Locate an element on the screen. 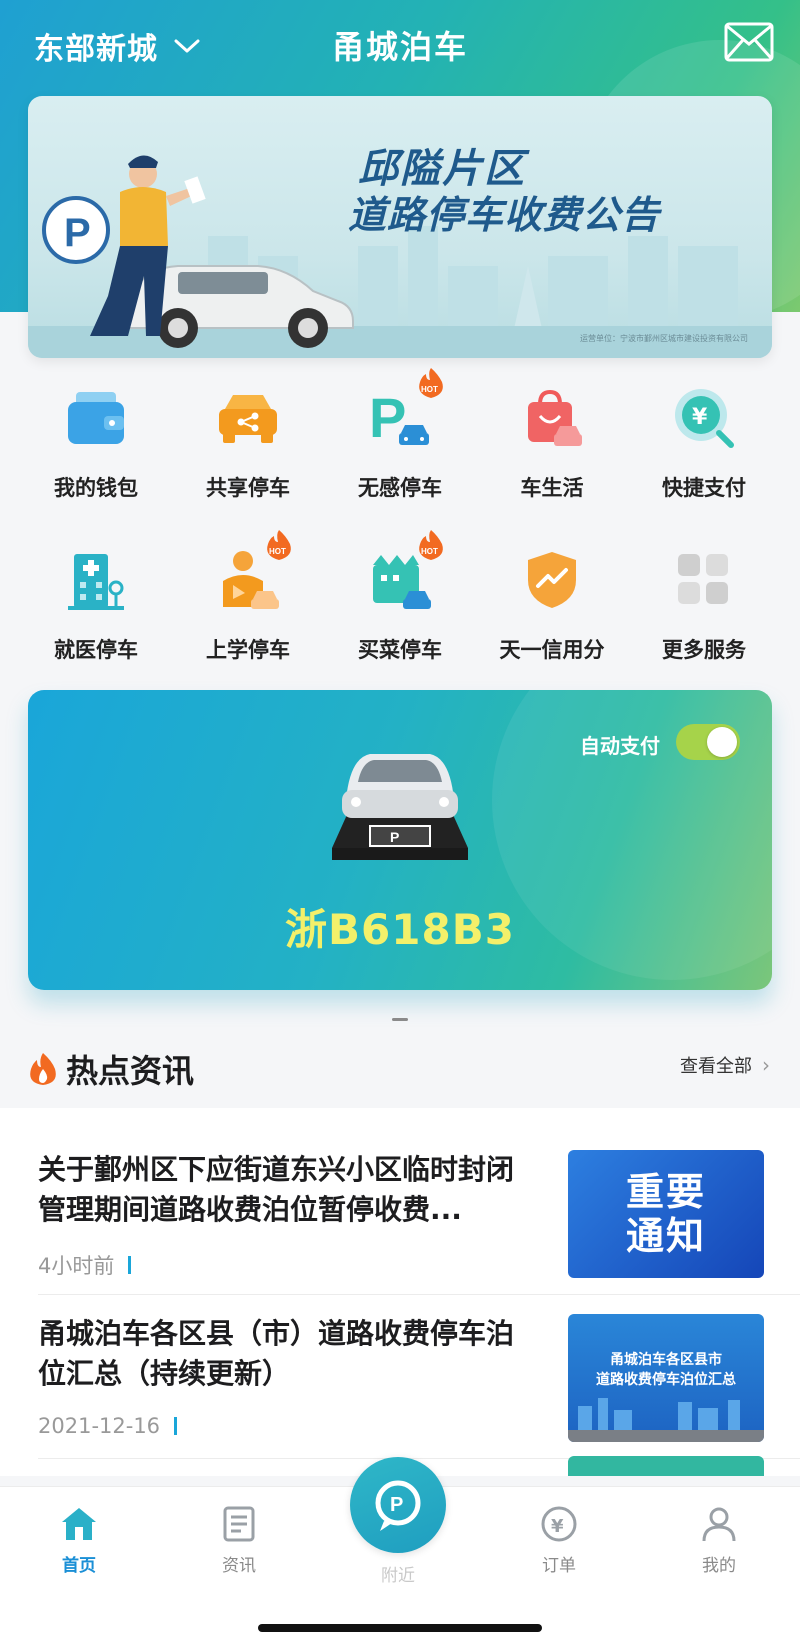 The image size is (800, 1643). service-market-parking: HOT 买菜停车 is located at coordinates (400, 597).